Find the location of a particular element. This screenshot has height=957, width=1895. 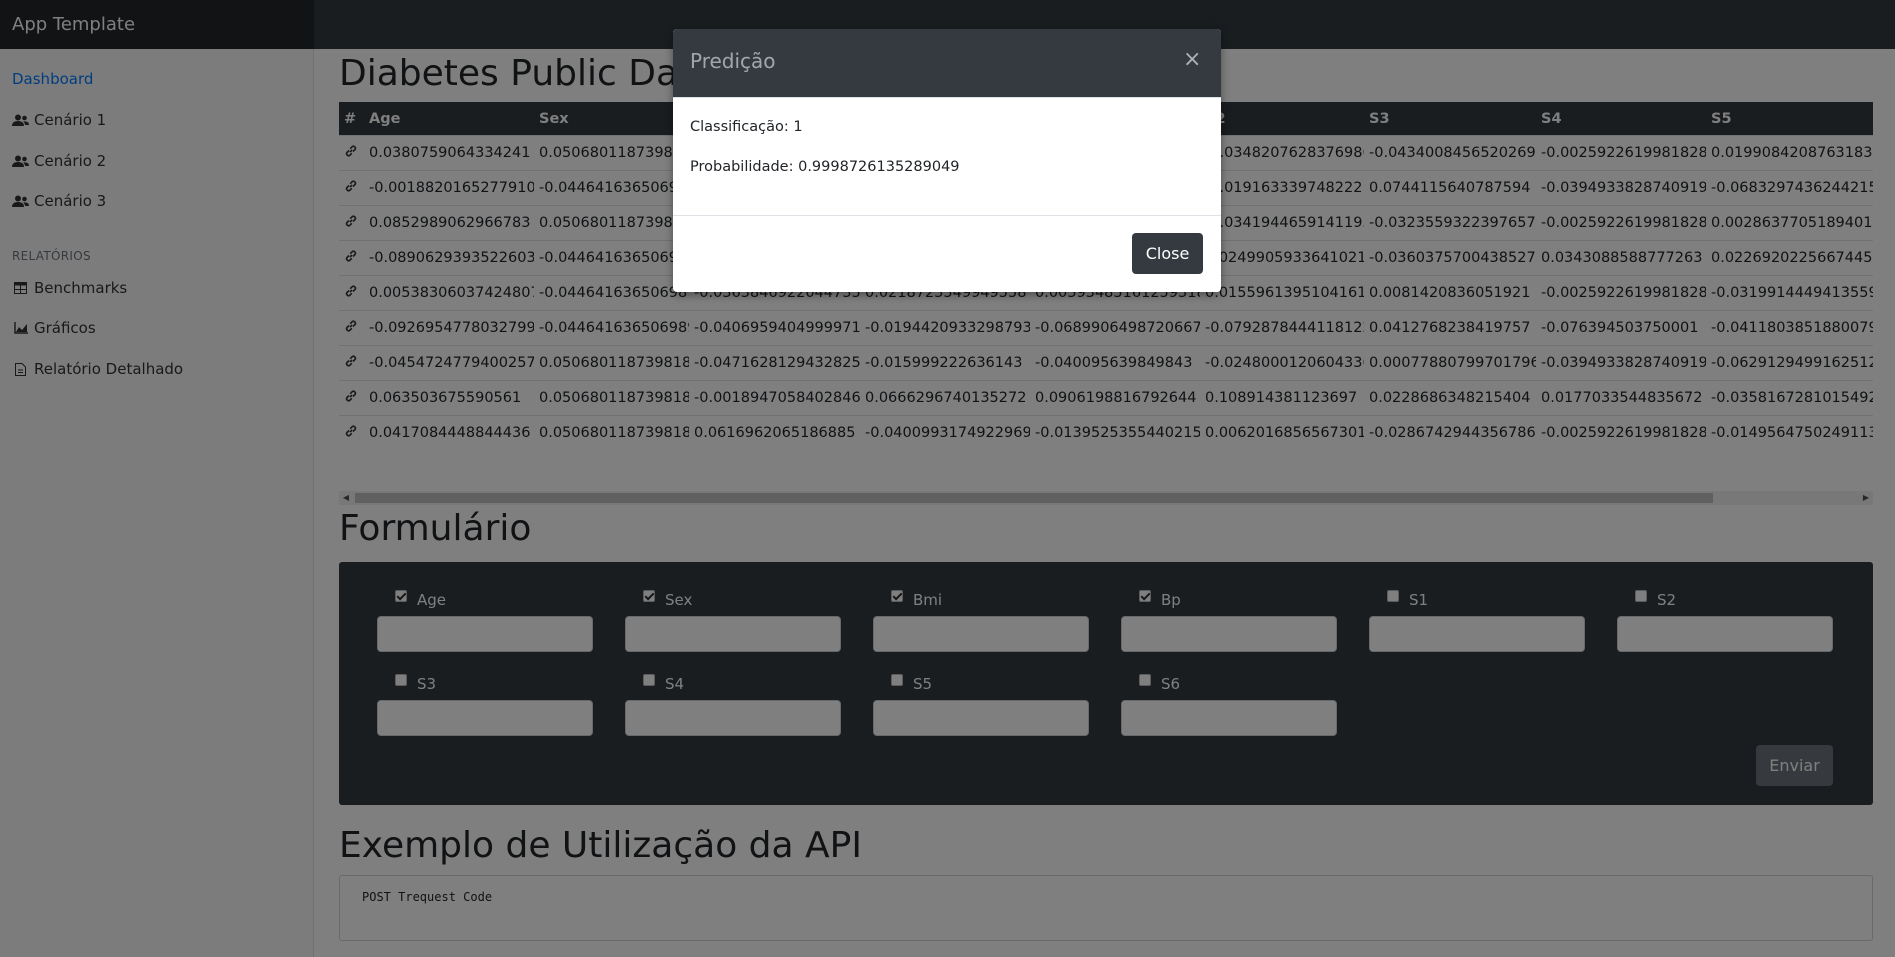

close-button: Close is located at coordinates (1167, 253).